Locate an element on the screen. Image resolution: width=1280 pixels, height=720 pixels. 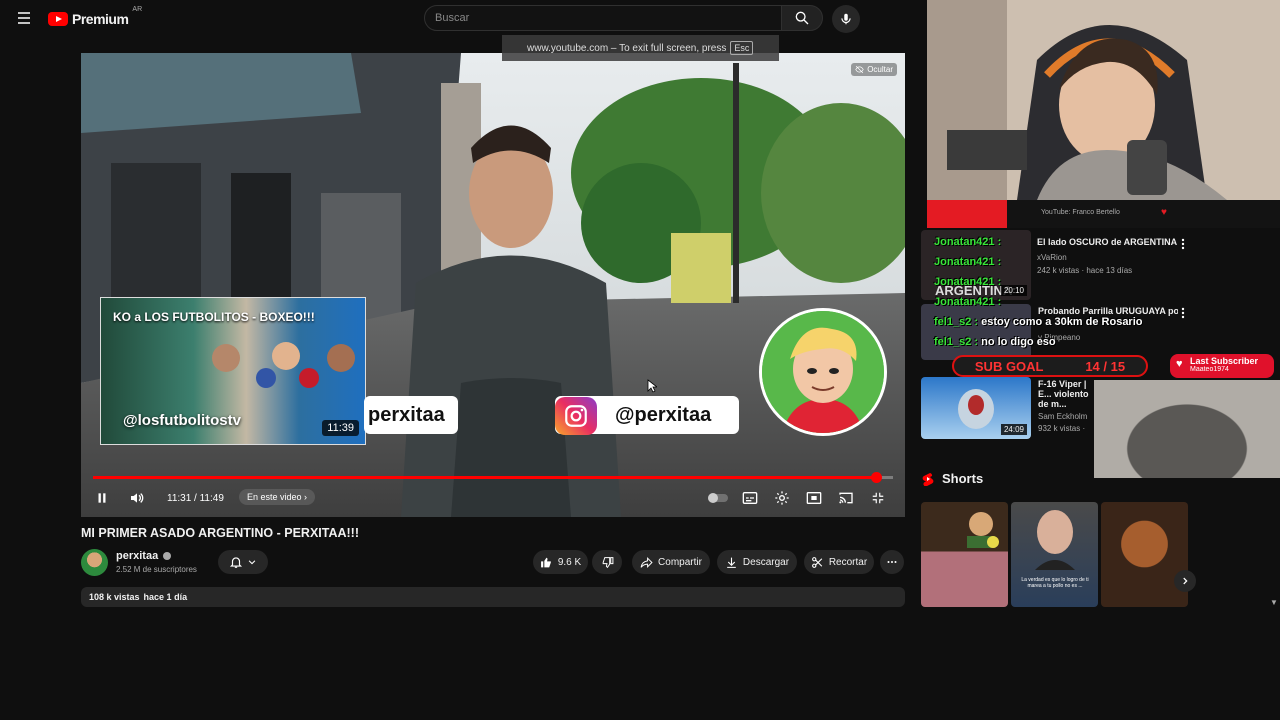
recommendation-thumbnail: 24:09 is located at coordinates (976, 408).